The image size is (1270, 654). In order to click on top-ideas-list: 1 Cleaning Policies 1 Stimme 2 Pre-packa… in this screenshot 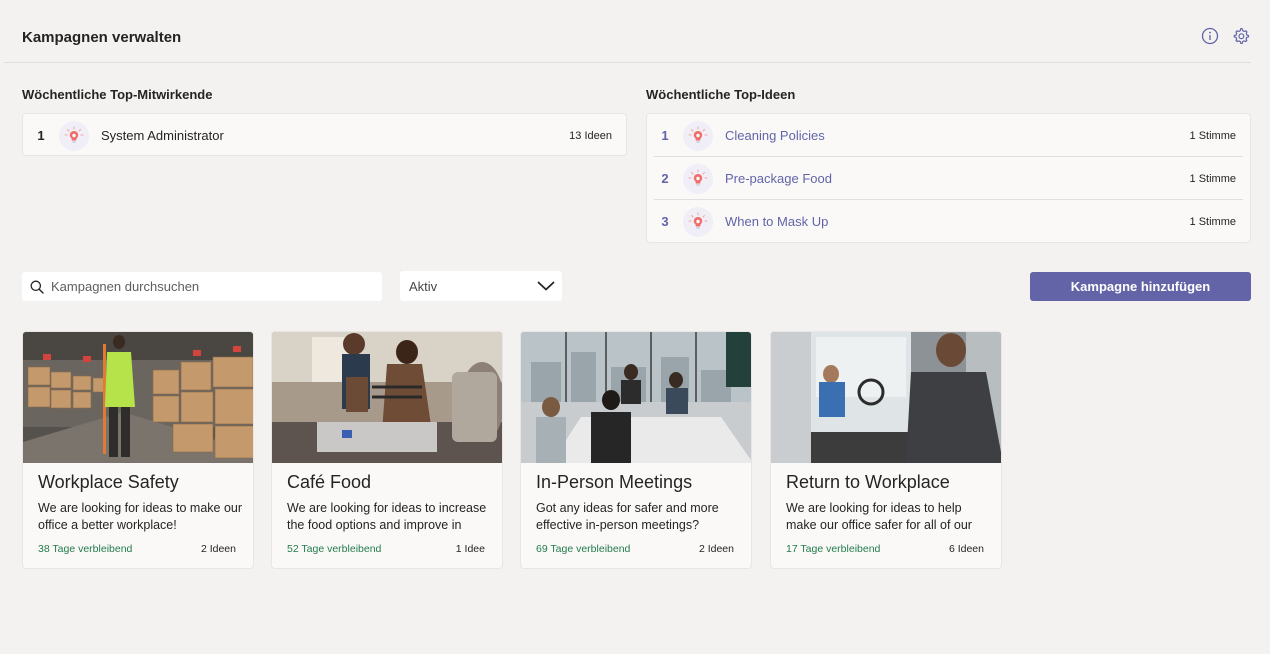, I will do `click(948, 178)`.